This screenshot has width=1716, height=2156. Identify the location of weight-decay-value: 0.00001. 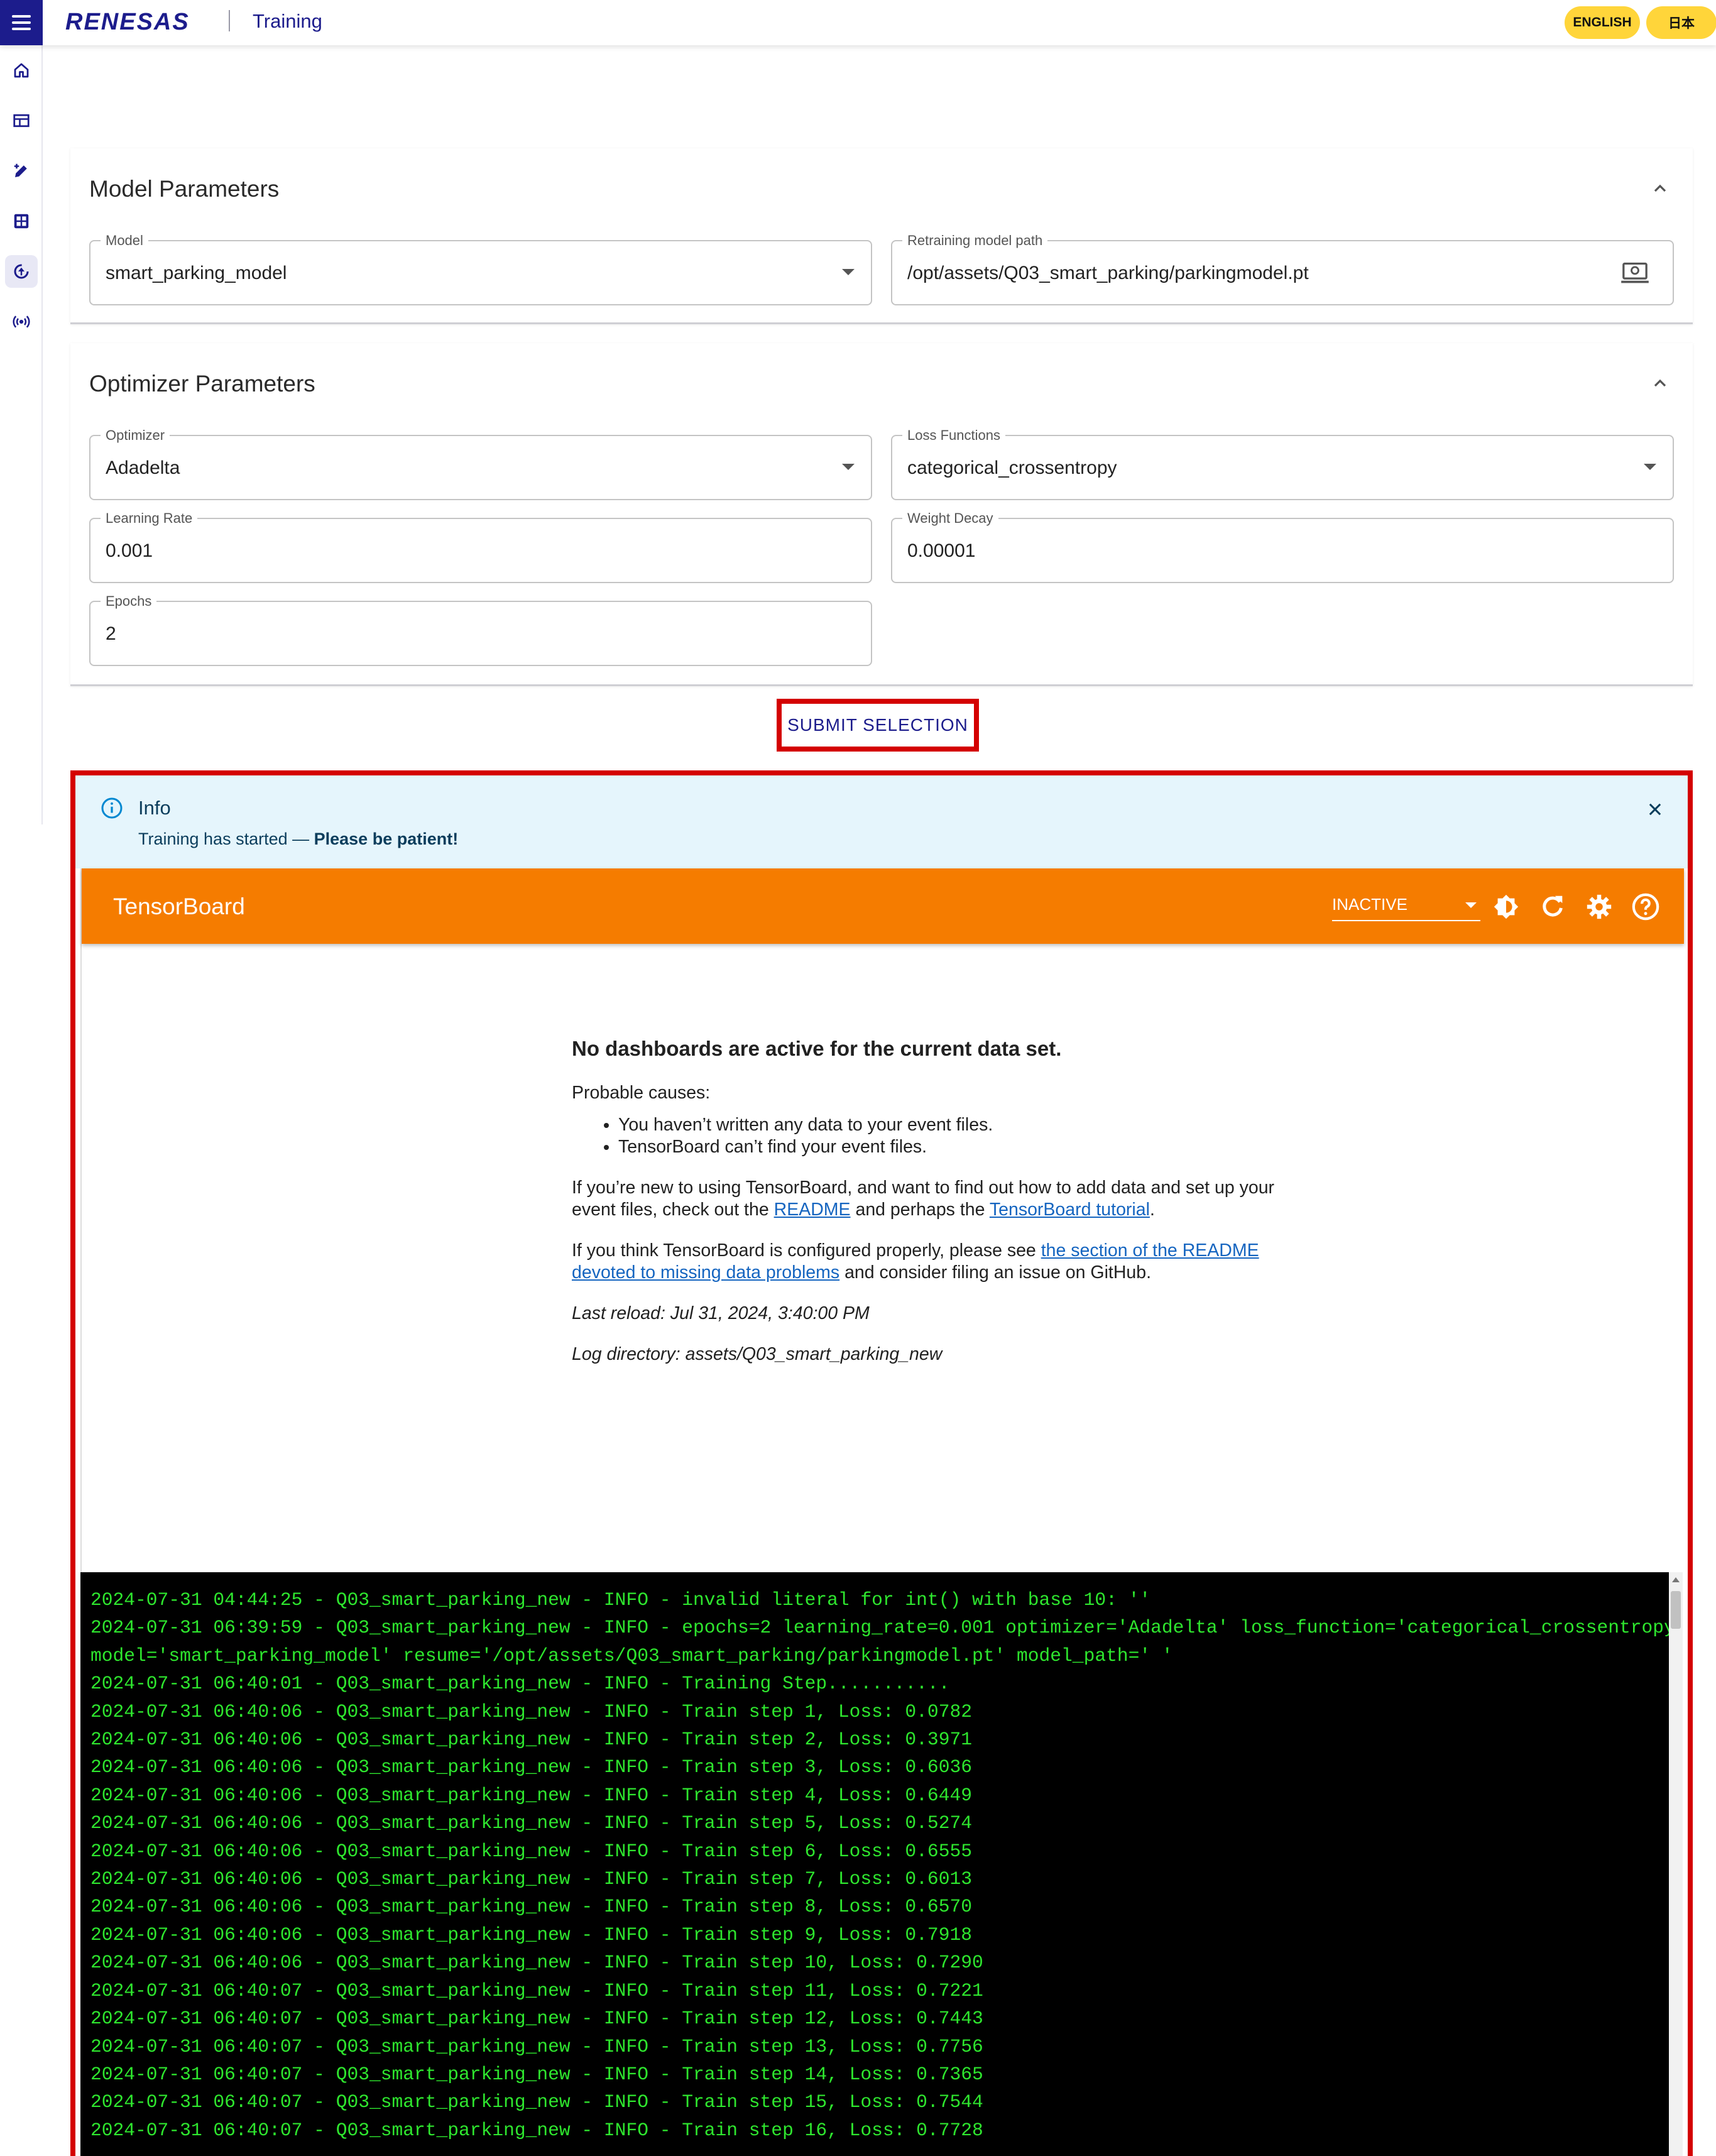
(941, 550).